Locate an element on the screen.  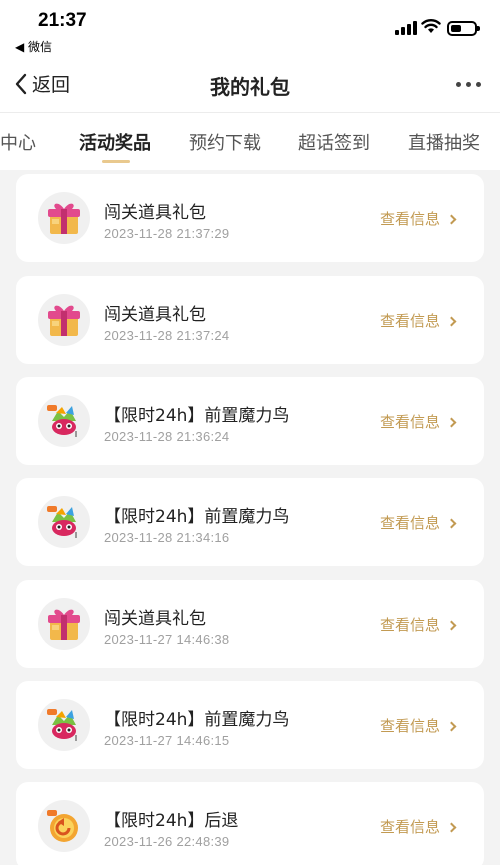
wifi-icon is located at coordinates (431, 28).